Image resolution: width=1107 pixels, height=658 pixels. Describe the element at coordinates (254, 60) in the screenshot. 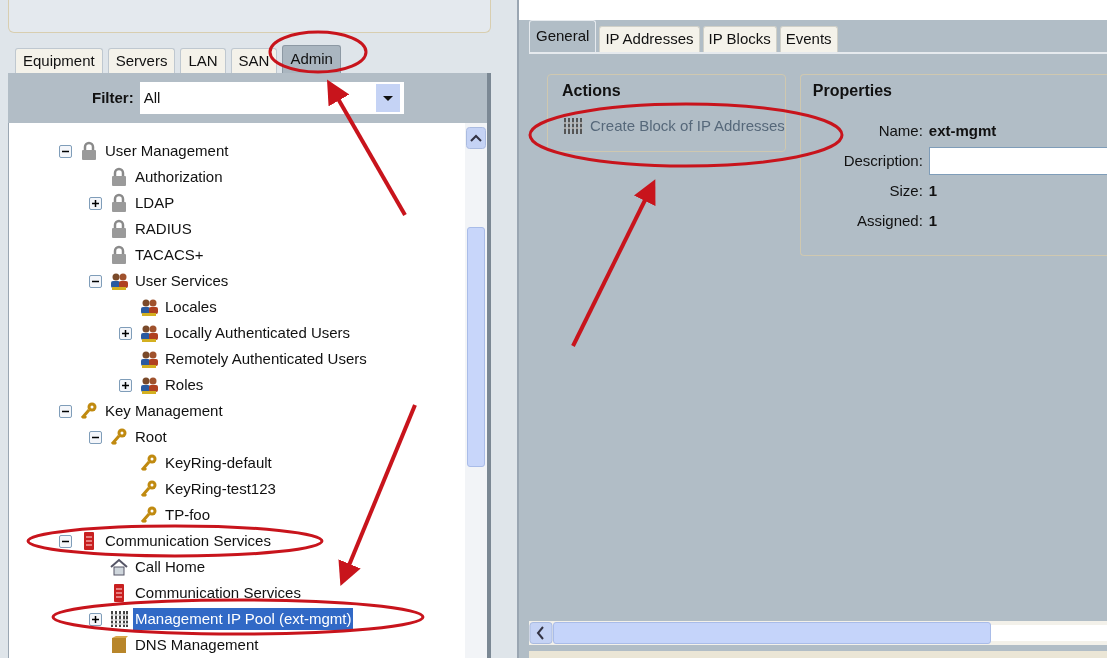

I see `tab: SAN` at that location.